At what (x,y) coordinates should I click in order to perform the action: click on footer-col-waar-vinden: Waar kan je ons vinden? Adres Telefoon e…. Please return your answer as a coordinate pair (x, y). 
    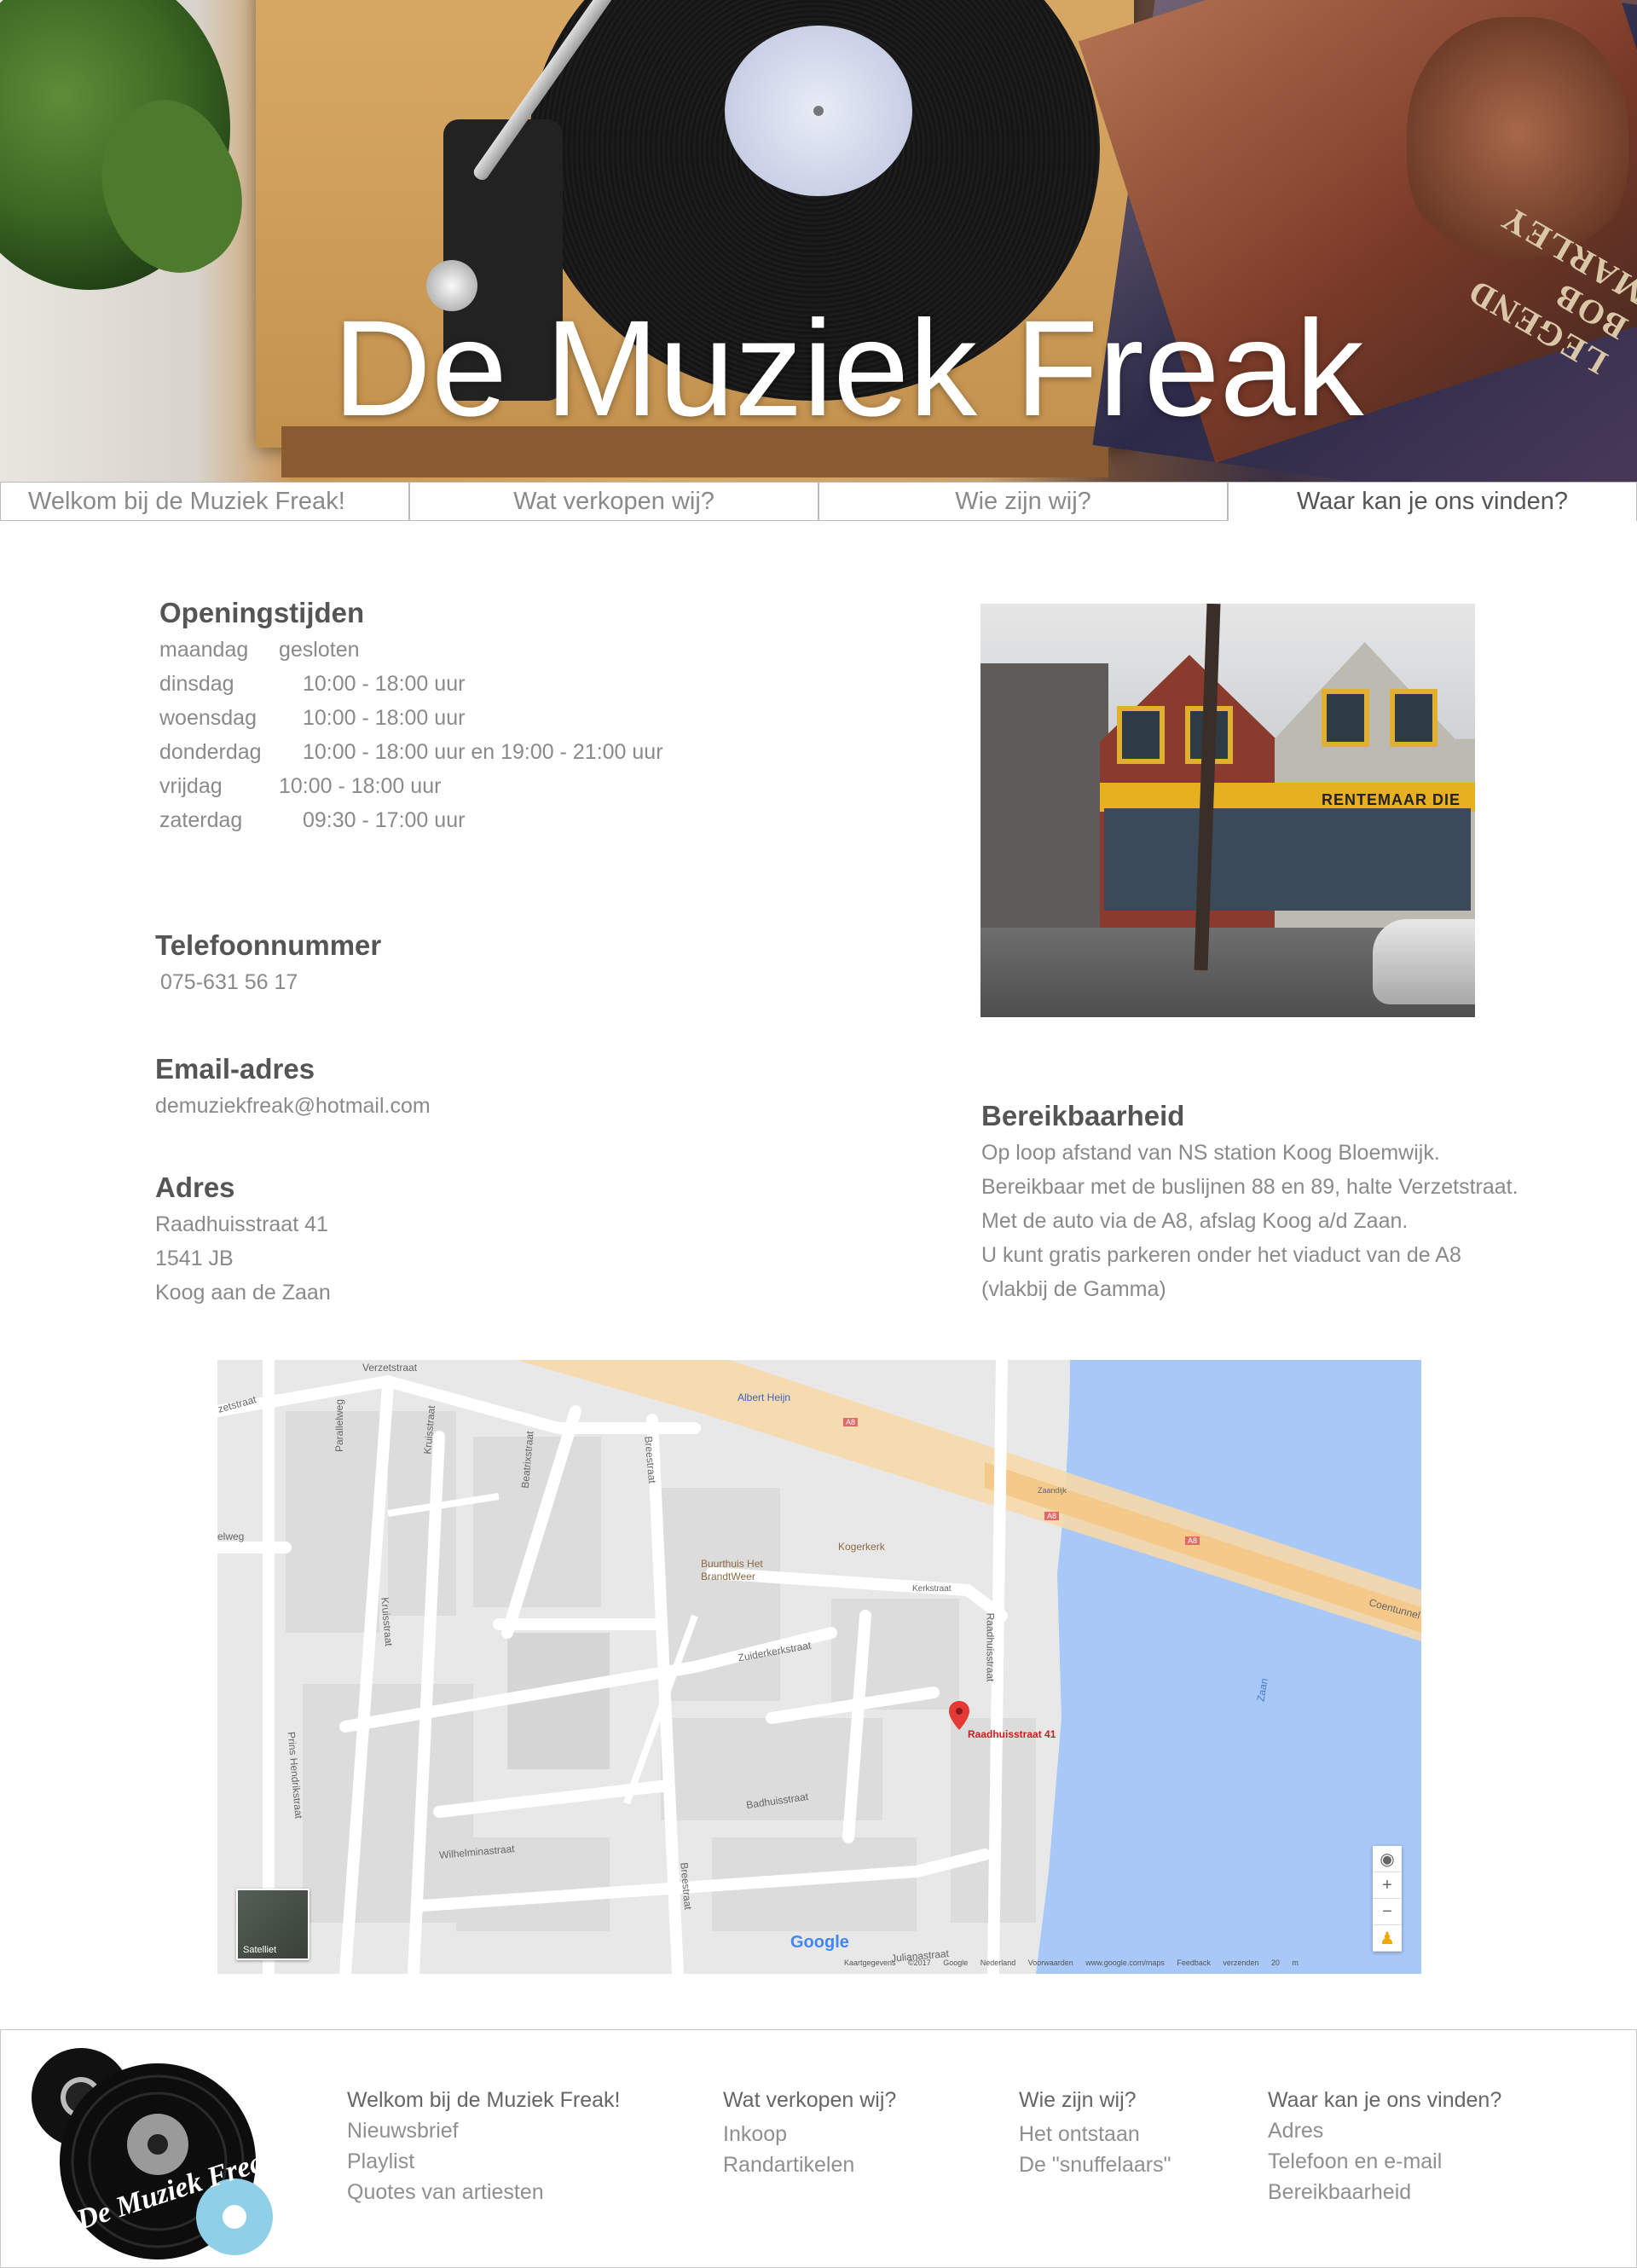
    Looking at the image, I should click on (1384, 2146).